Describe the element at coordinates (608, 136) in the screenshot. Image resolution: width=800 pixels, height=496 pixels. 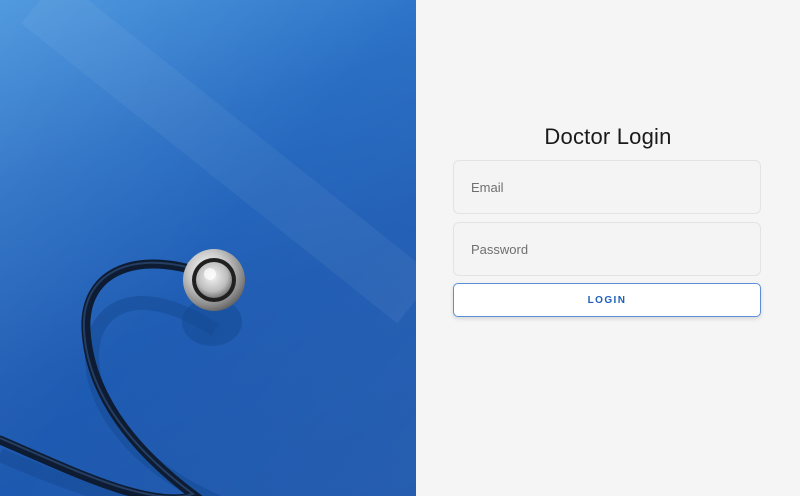
I see `page-title: Doctor Login` at that location.